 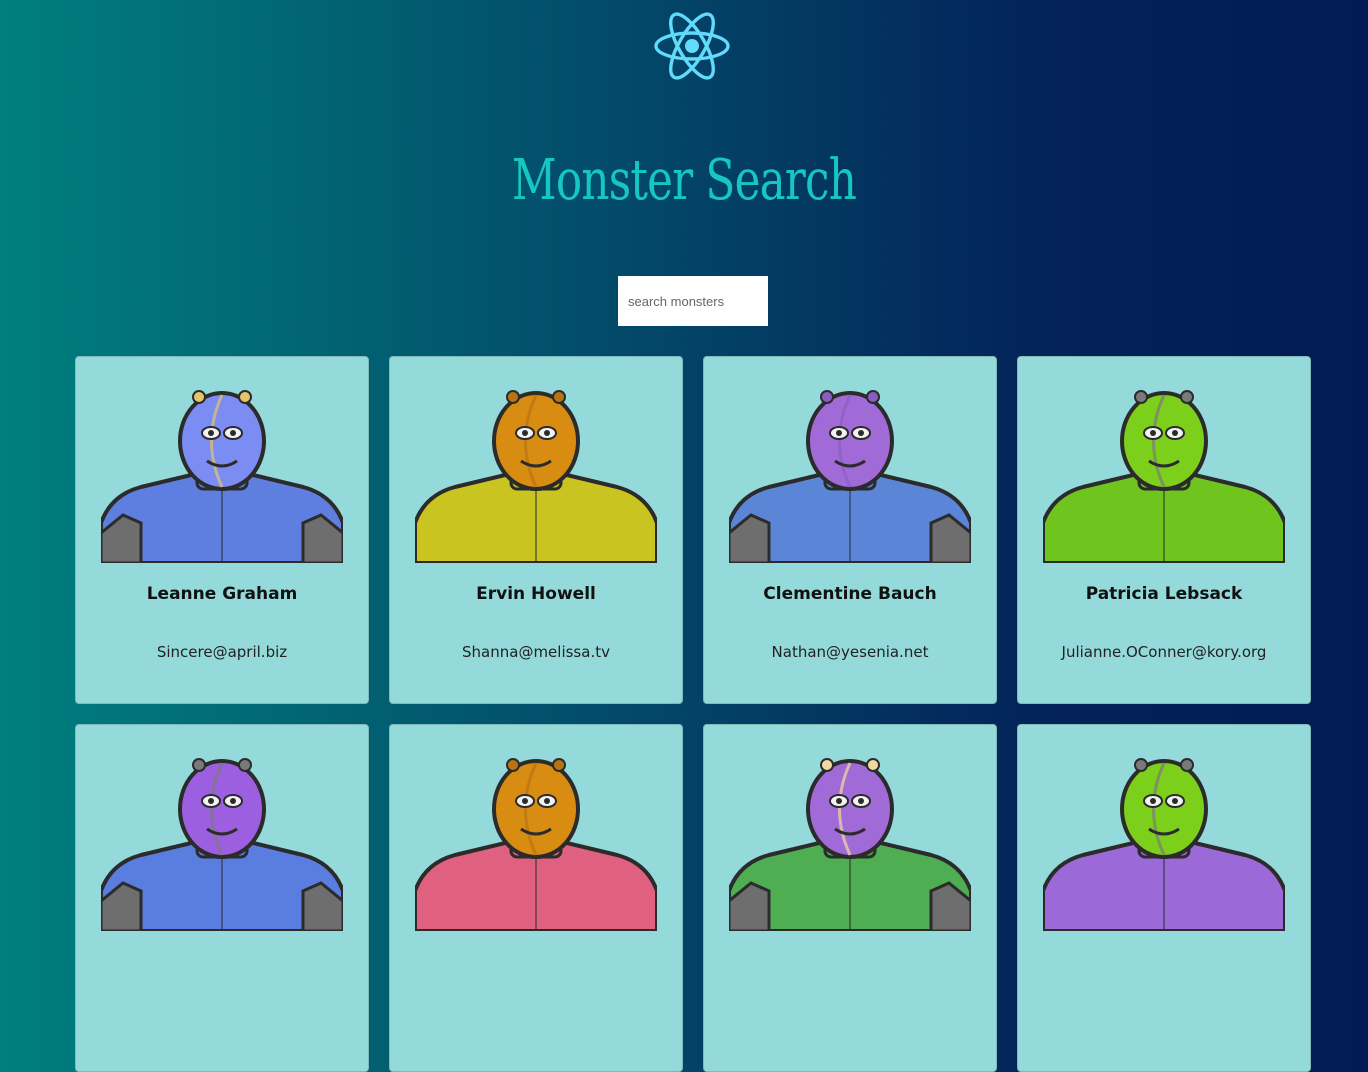 What do you see at coordinates (850, 652) in the screenshot?
I see `monster-email: Nathan@yesenia.net` at bounding box center [850, 652].